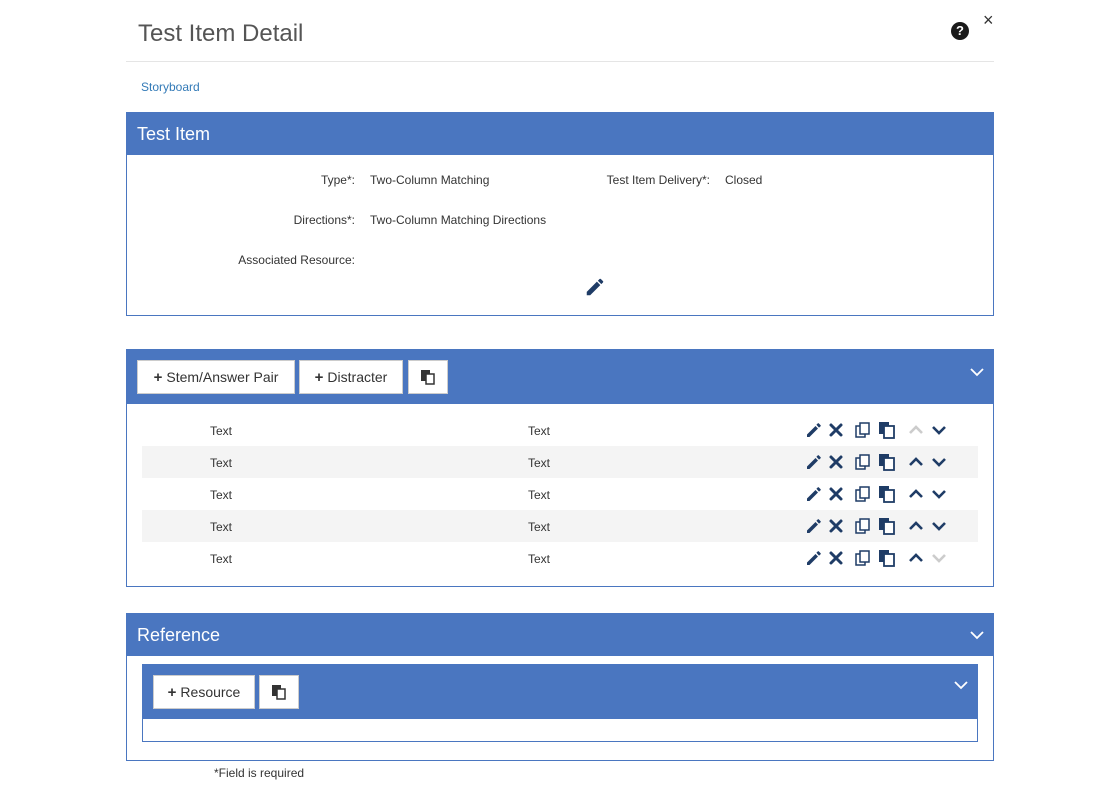 The image size is (1120, 789). I want to click on paste-button, so click(428, 377).